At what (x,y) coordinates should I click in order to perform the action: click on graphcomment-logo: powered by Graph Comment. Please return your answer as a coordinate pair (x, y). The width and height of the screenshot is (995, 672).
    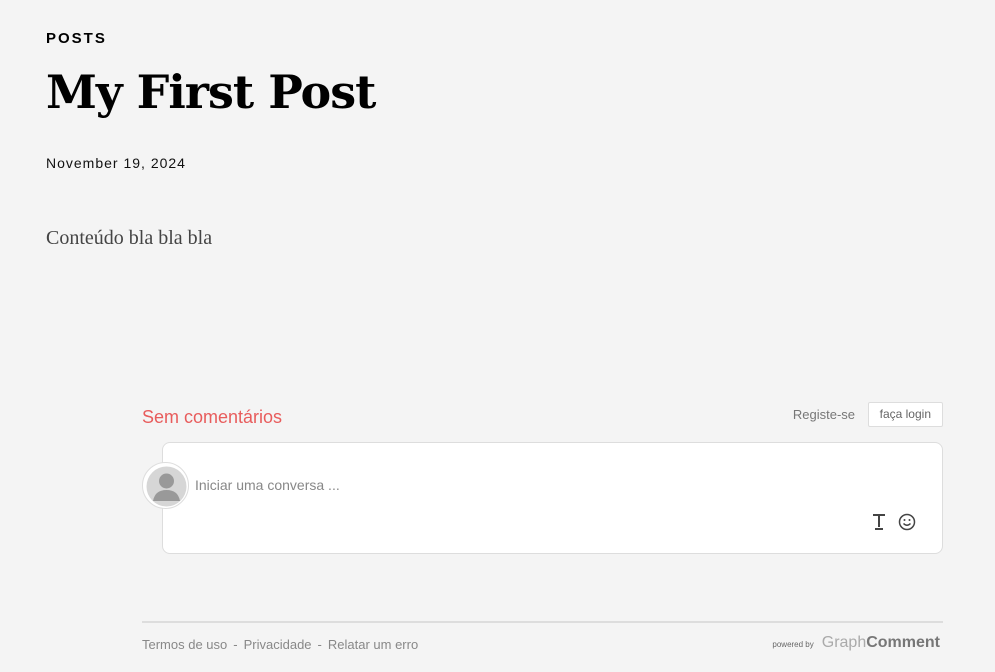
    Looking at the image, I should click on (856, 643).